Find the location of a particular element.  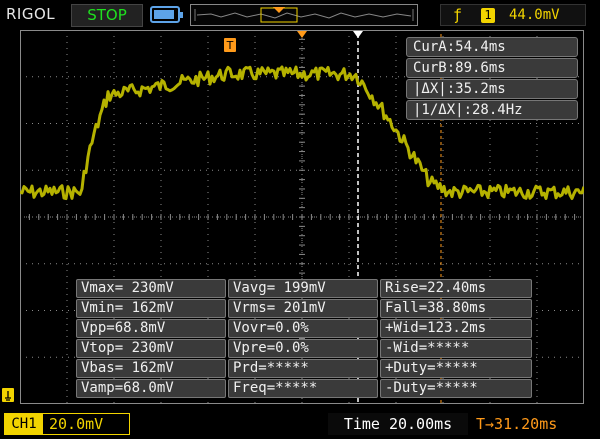

meas-vmin: Vmin= 162mV is located at coordinates (151, 308).